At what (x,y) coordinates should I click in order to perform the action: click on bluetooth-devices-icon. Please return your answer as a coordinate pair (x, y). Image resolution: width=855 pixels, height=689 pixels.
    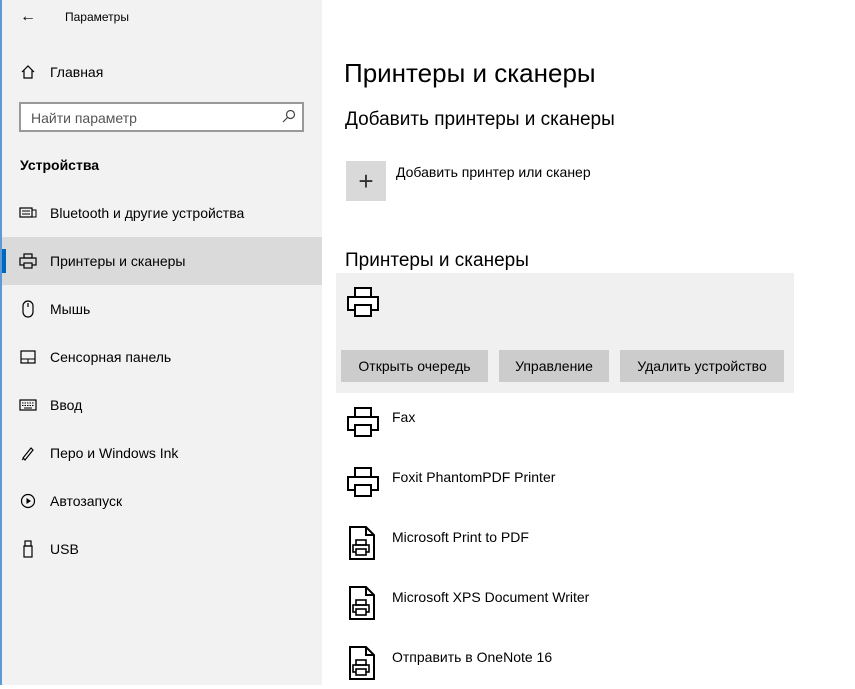
    Looking at the image, I should click on (28, 213).